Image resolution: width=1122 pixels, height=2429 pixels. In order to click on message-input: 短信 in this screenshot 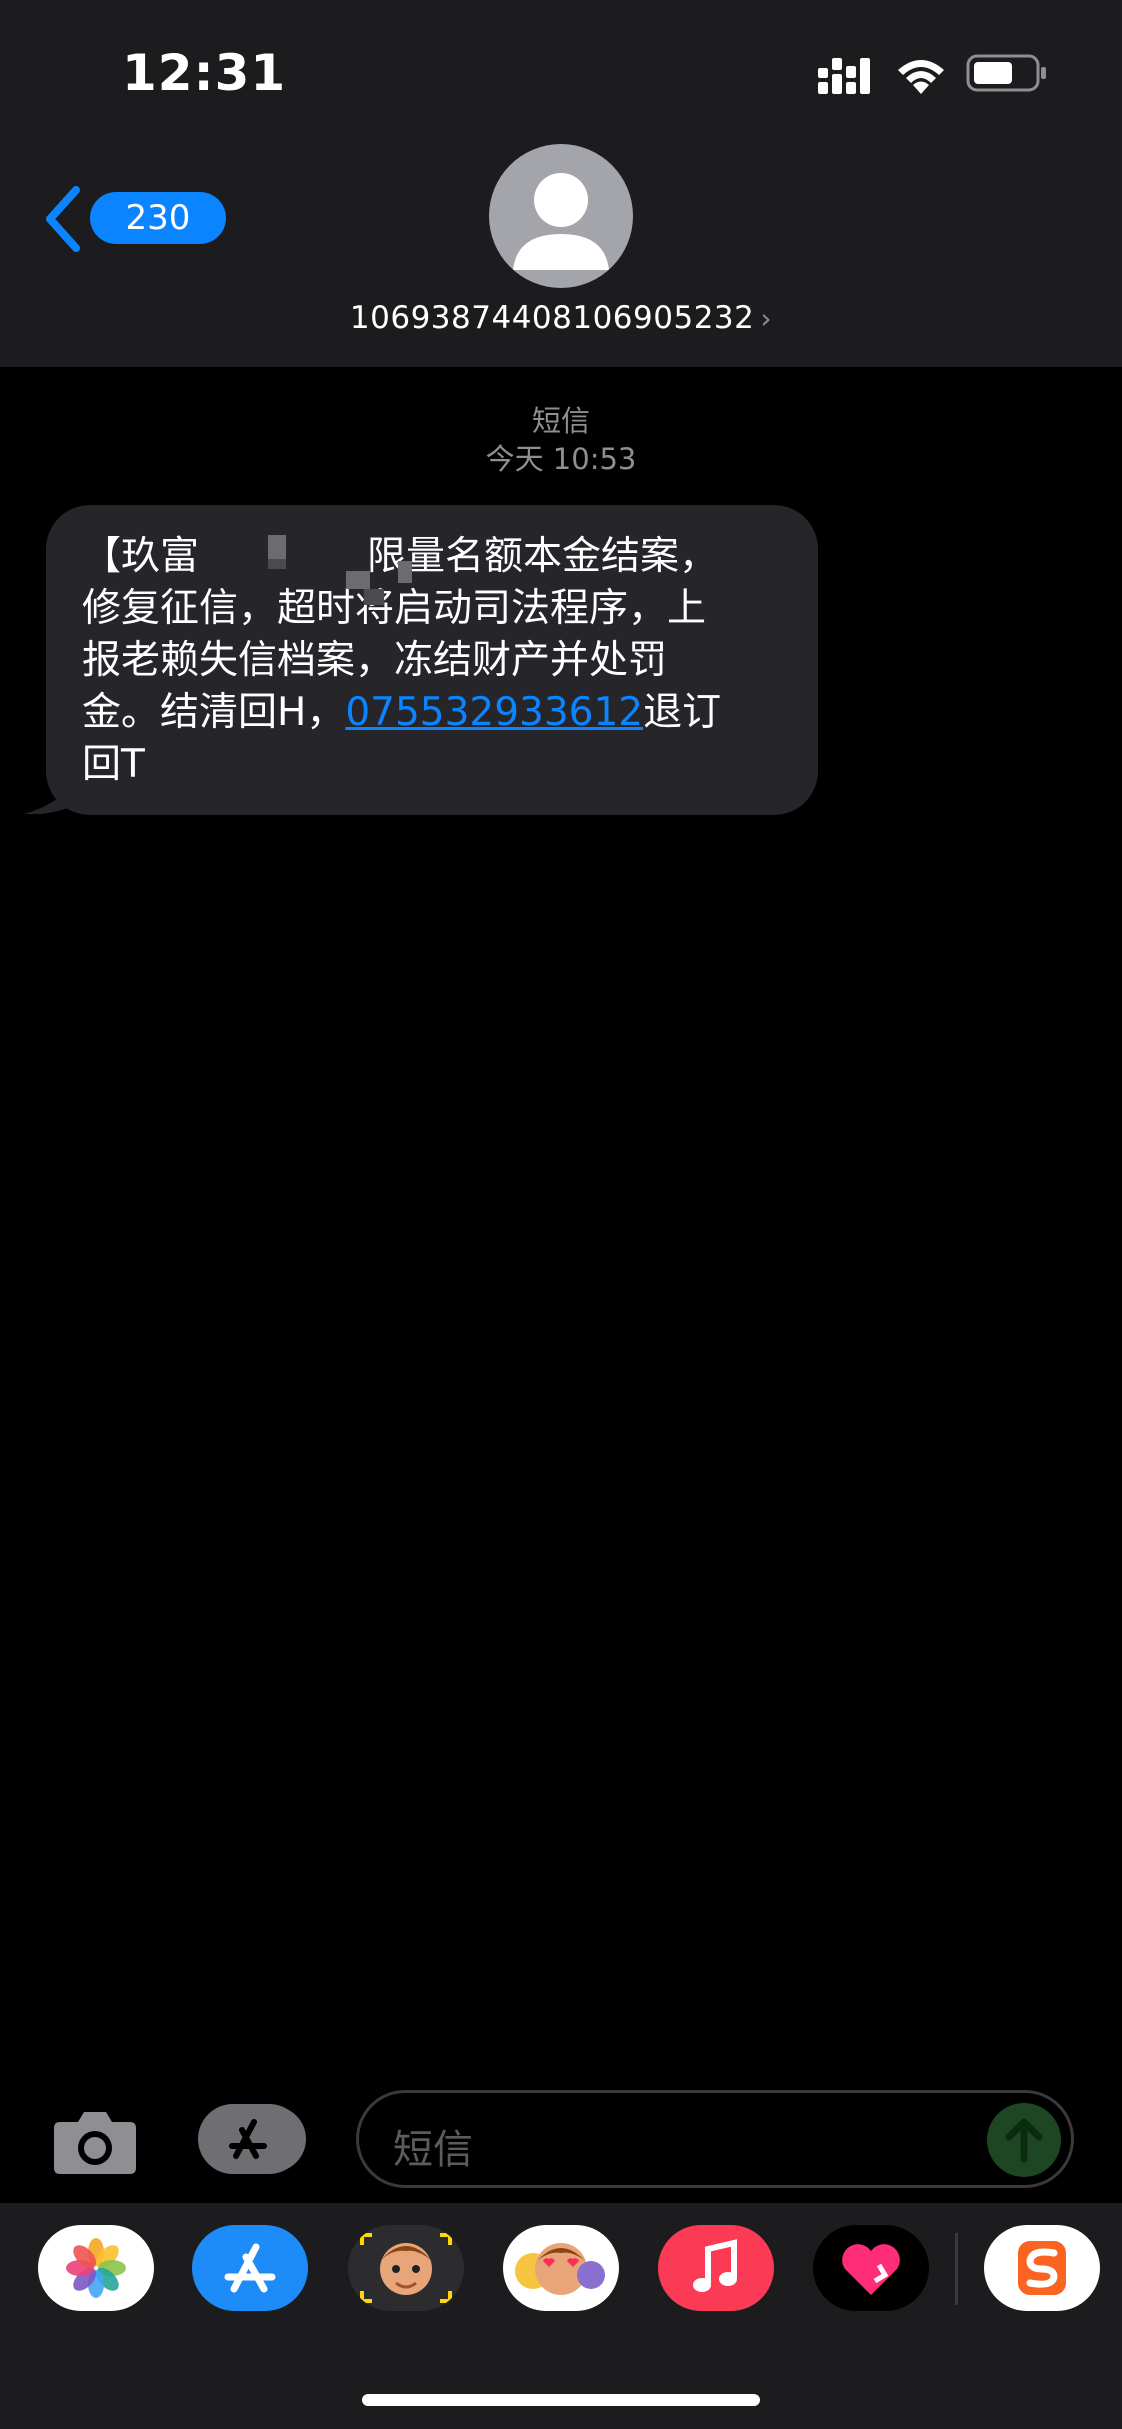, I will do `click(715, 2139)`.